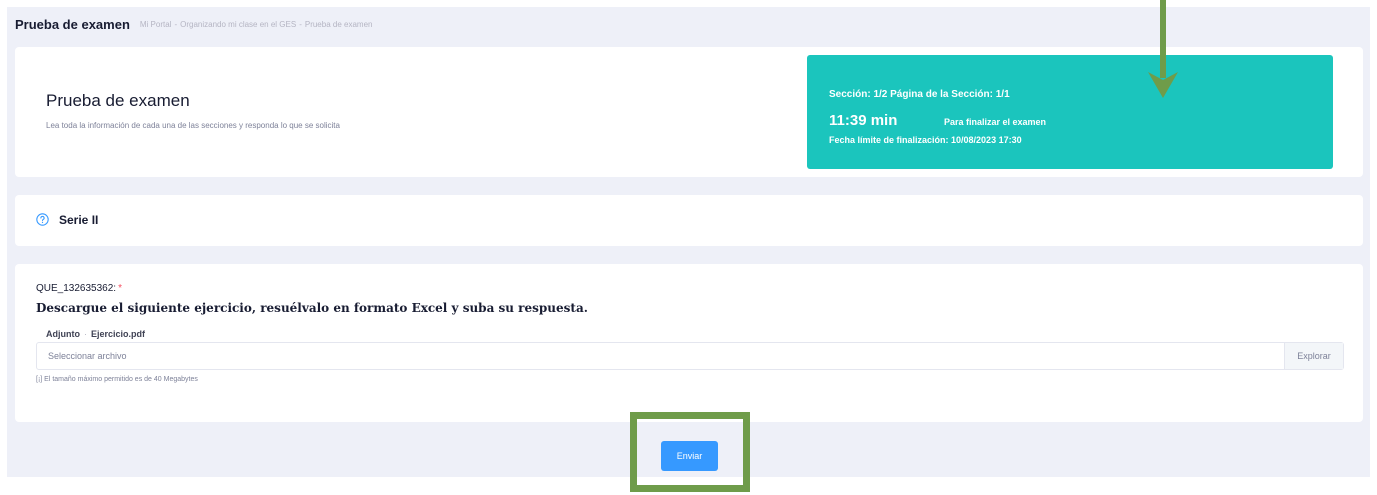  What do you see at coordinates (339, 24) in the screenshot?
I see `breadcrumb-item-current: Prueba de examen` at bounding box center [339, 24].